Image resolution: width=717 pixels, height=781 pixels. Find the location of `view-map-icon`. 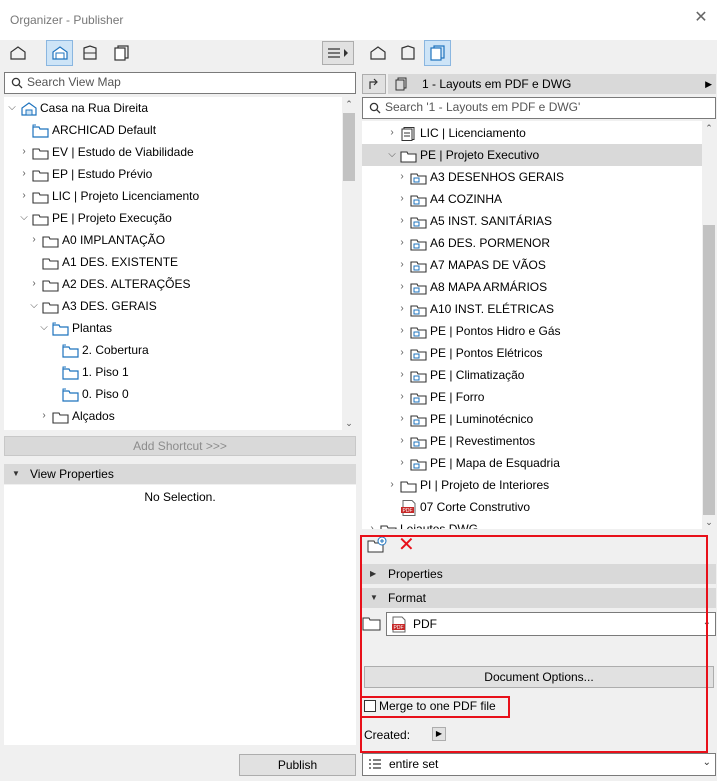

view-map-icon is located at coordinates (59, 53).